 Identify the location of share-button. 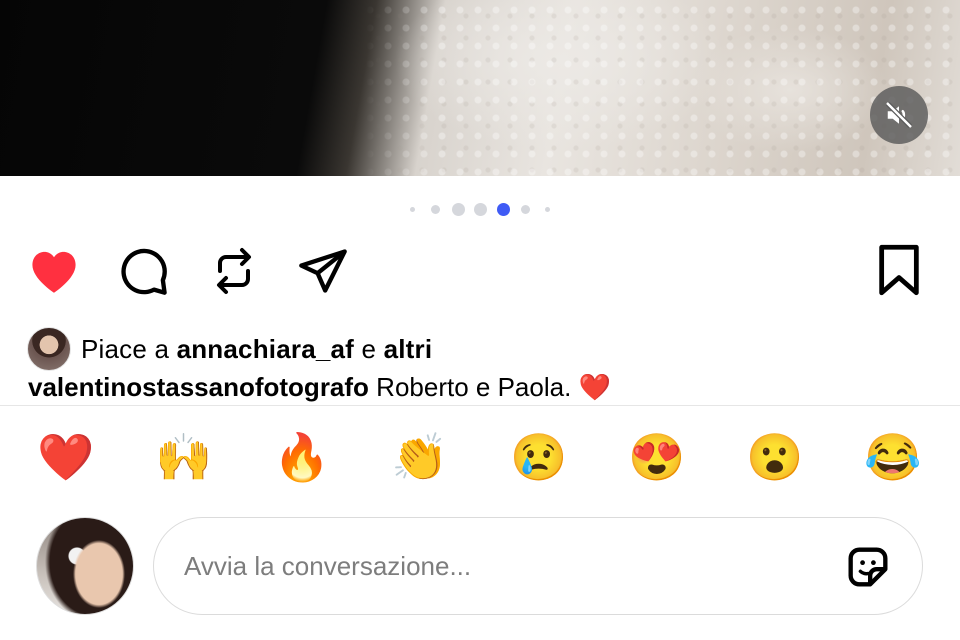
(323, 271).